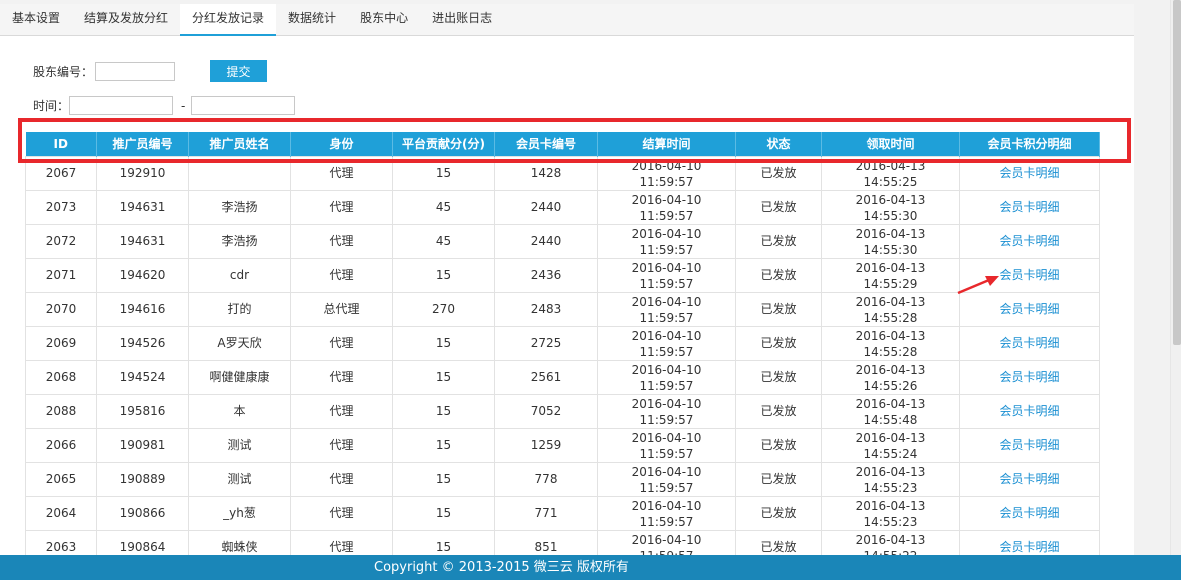  I want to click on cell-promoter-no: 192910, so click(142, 173).